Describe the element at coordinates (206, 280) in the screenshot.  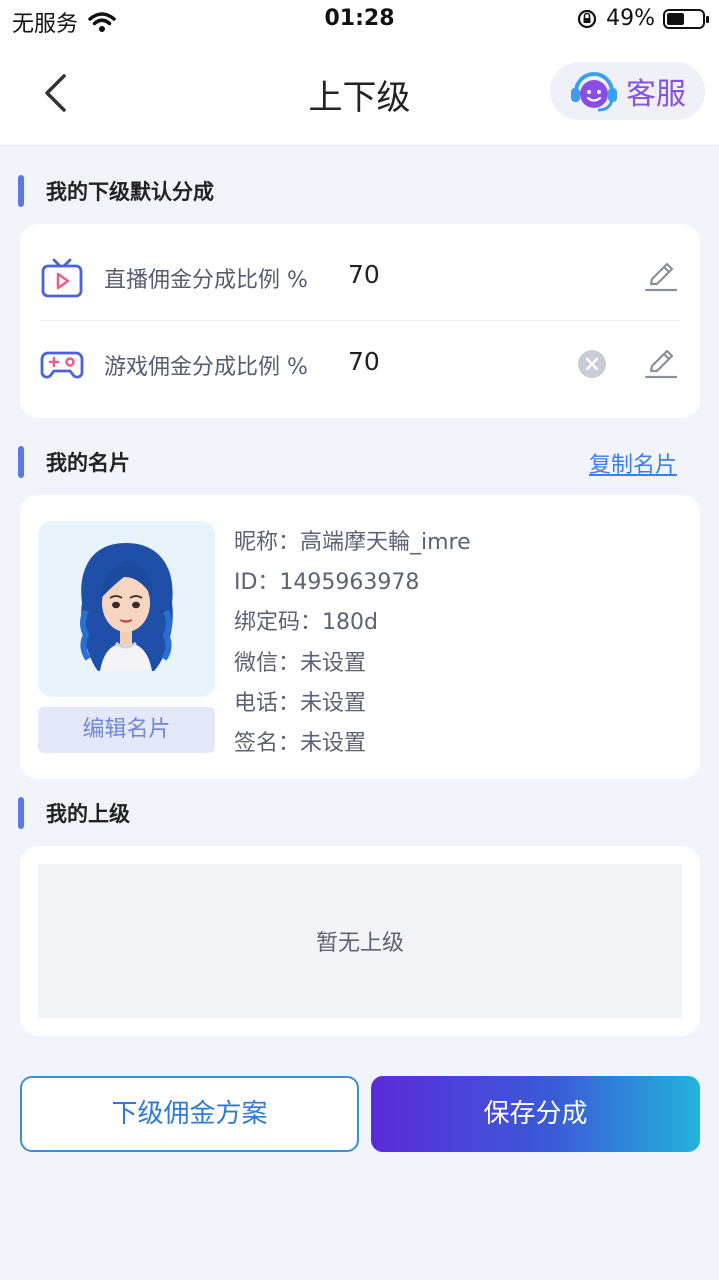
I see `live-ratio-label: 直播佣金分成比例 %` at that location.